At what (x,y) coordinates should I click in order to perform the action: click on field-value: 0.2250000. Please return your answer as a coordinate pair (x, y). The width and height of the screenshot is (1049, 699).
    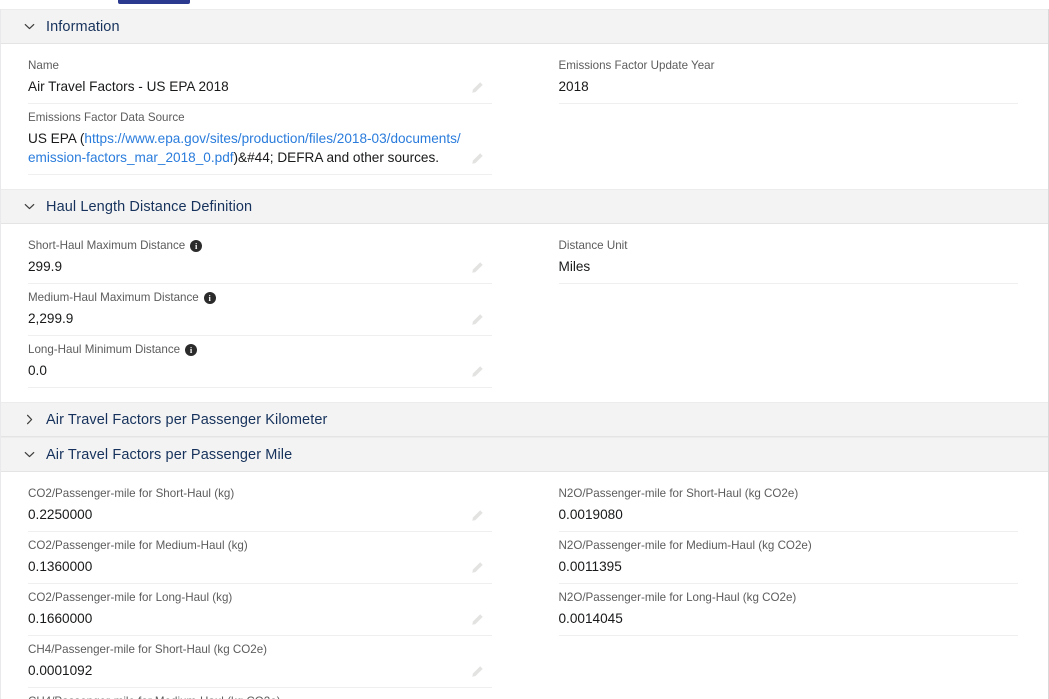
    Looking at the image, I should click on (260, 514).